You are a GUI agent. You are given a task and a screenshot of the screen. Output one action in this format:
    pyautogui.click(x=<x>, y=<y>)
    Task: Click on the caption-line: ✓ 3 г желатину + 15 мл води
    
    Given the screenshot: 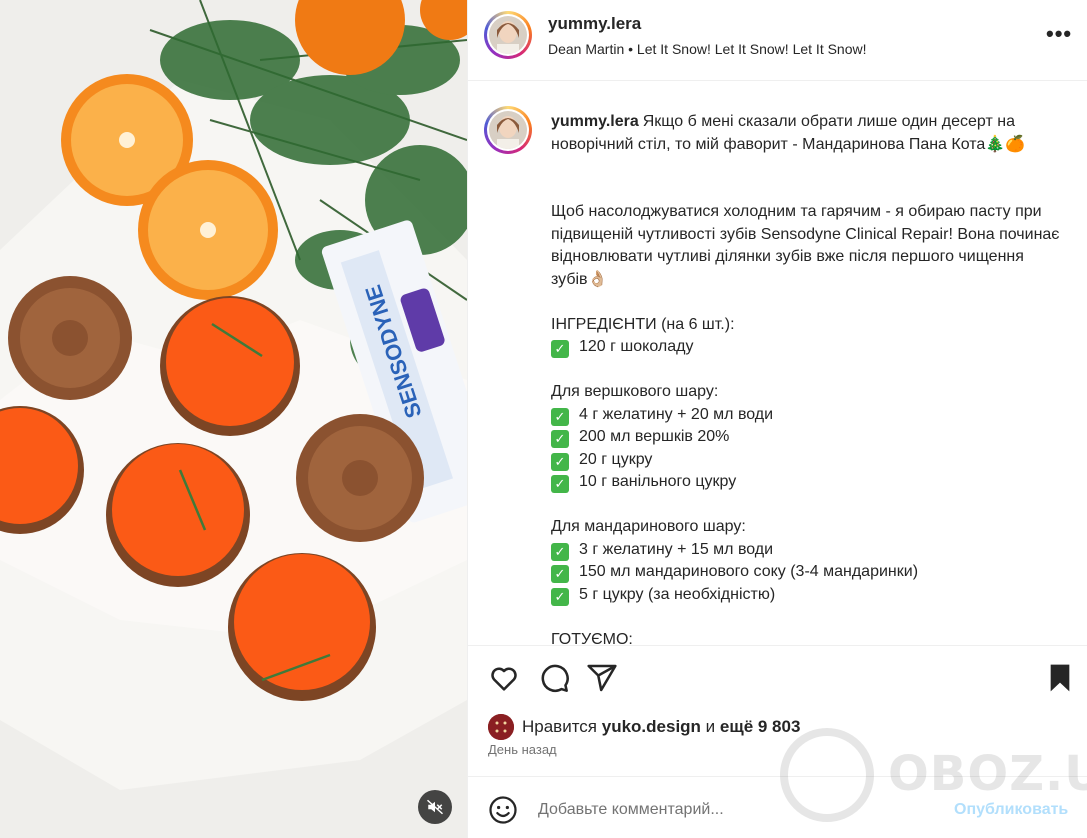 What is the action you would take?
    pyautogui.click(x=807, y=550)
    